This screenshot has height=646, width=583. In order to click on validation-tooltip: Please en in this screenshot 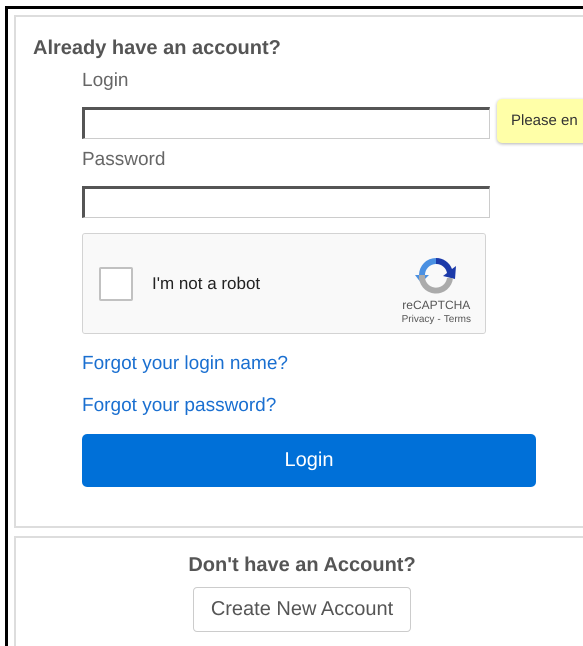, I will do `click(540, 121)`.